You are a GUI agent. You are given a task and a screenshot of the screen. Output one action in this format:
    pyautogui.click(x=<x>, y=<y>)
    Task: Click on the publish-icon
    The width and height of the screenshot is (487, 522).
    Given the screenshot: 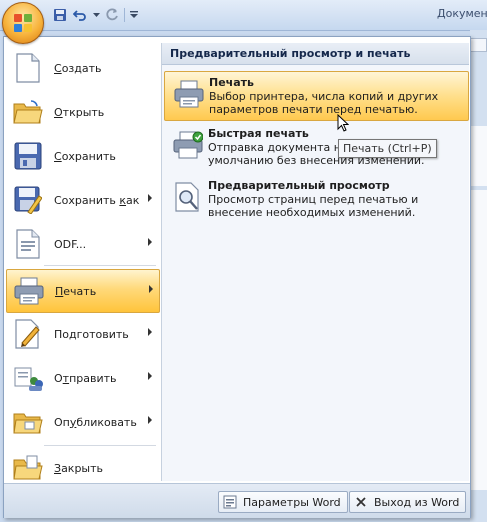 What is the action you would take?
    pyautogui.click(x=28, y=422)
    